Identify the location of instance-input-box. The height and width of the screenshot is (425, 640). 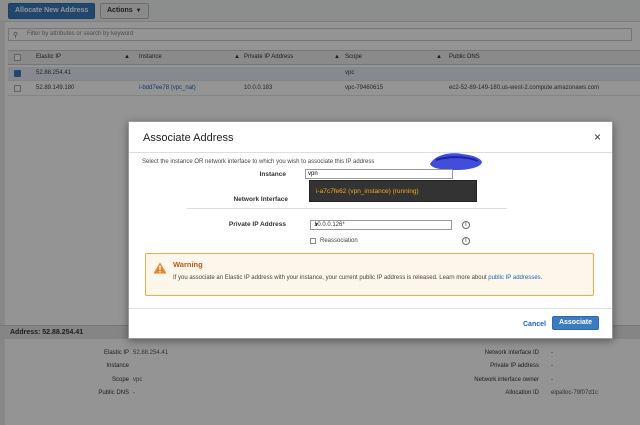
(379, 174).